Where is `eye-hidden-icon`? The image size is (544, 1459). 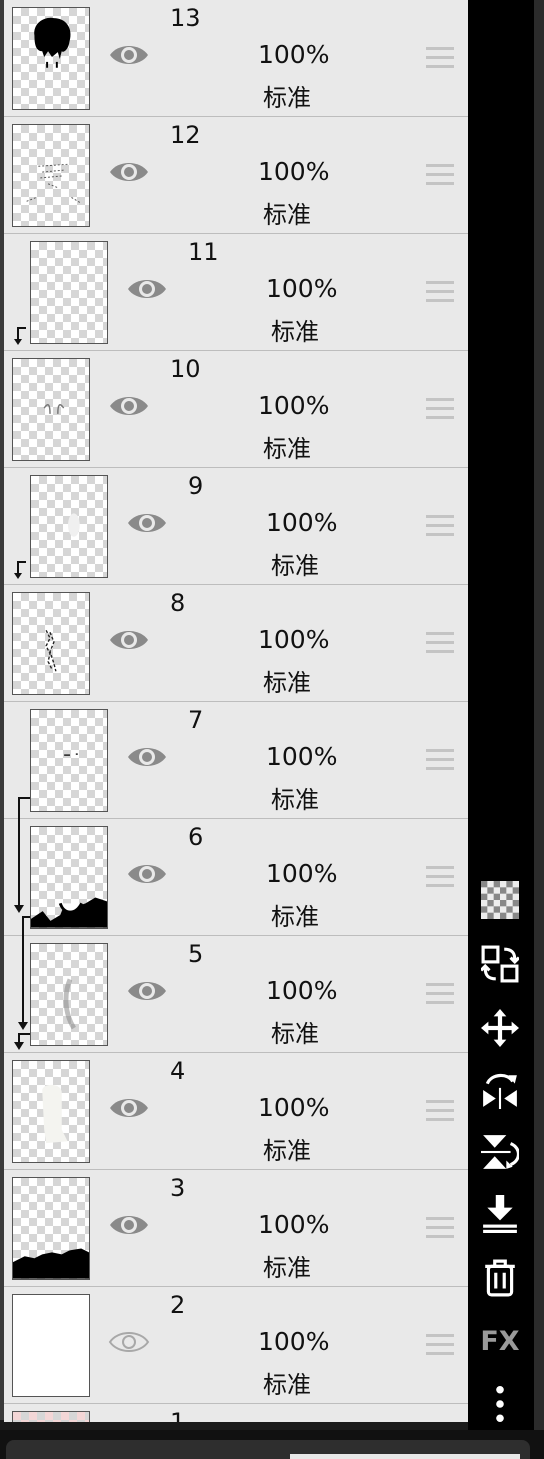 eye-hidden-icon is located at coordinates (129, 1342).